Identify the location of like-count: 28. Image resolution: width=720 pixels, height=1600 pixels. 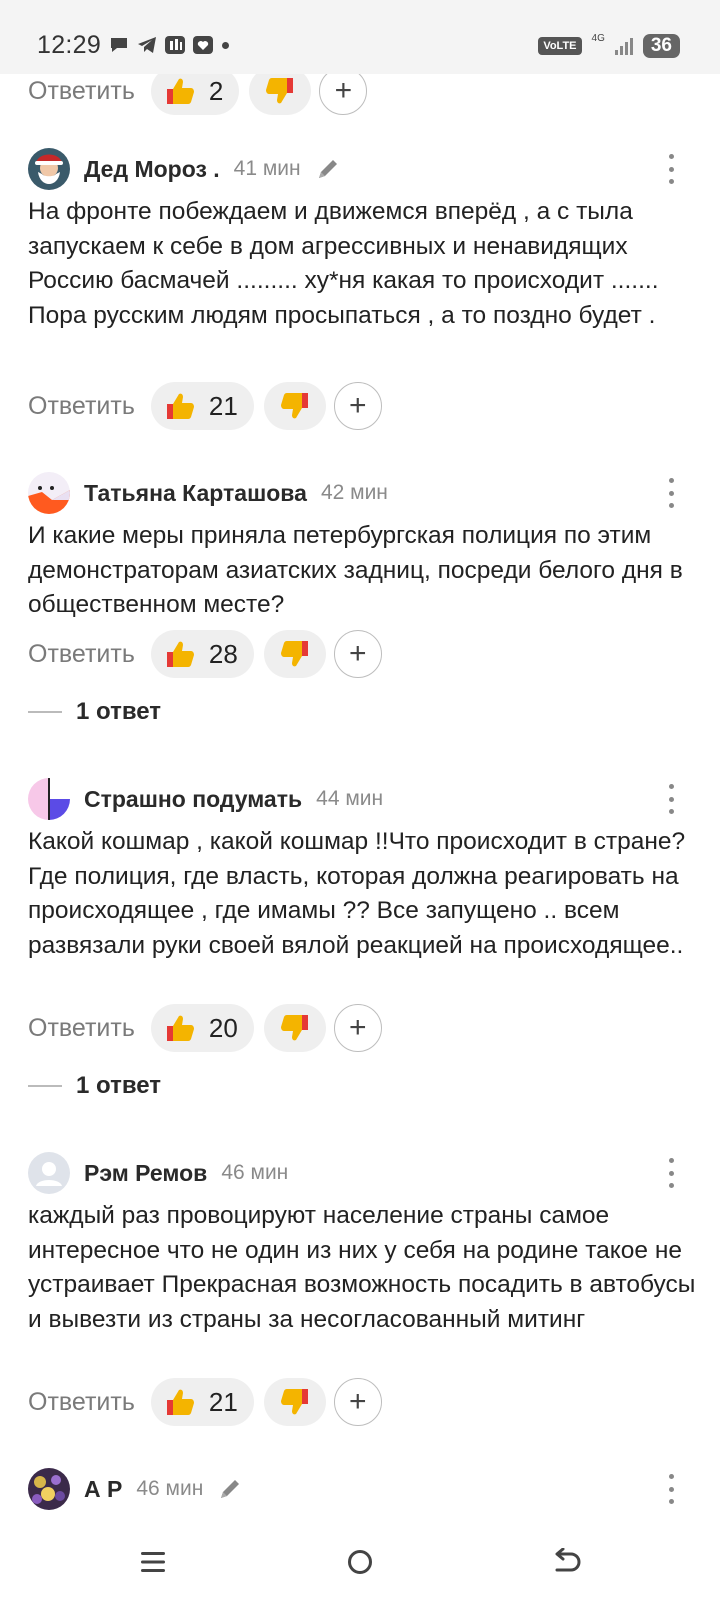
(223, 653).